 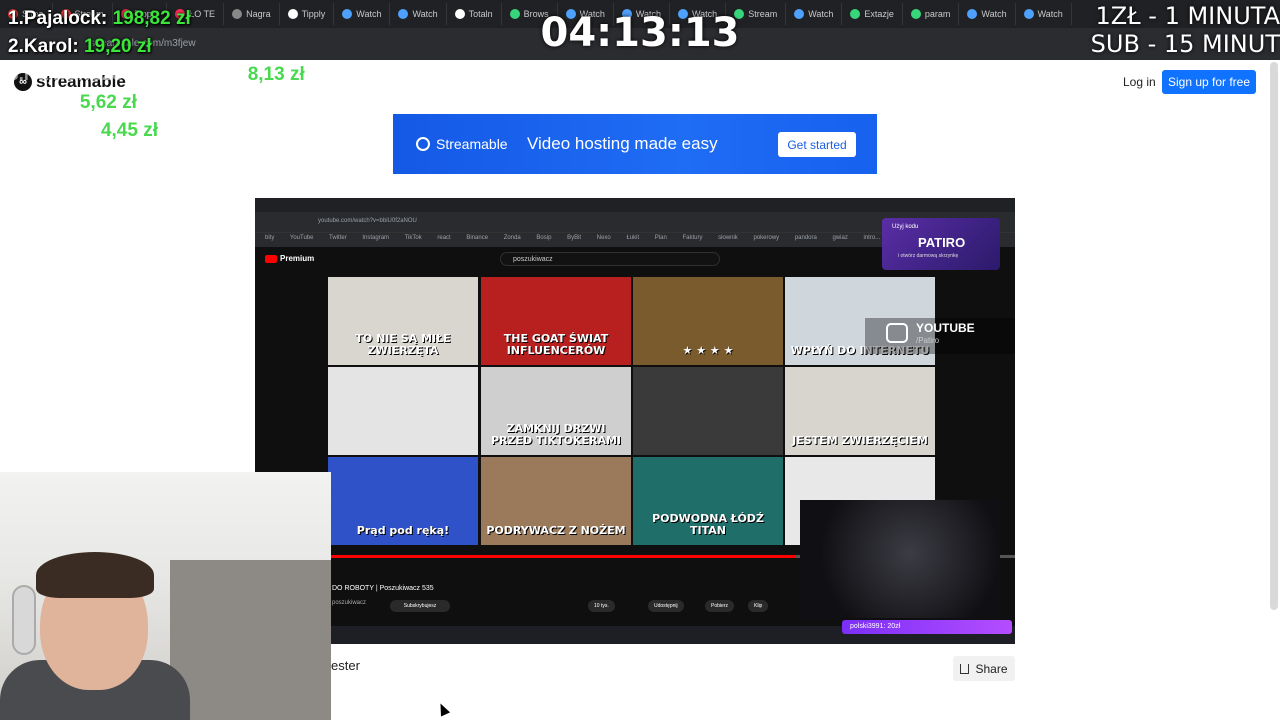 What do you see at coordinates (51, 46) in the screenshot?
I see `leaderboard-name: Karol:` at bounding box center [51, 46].